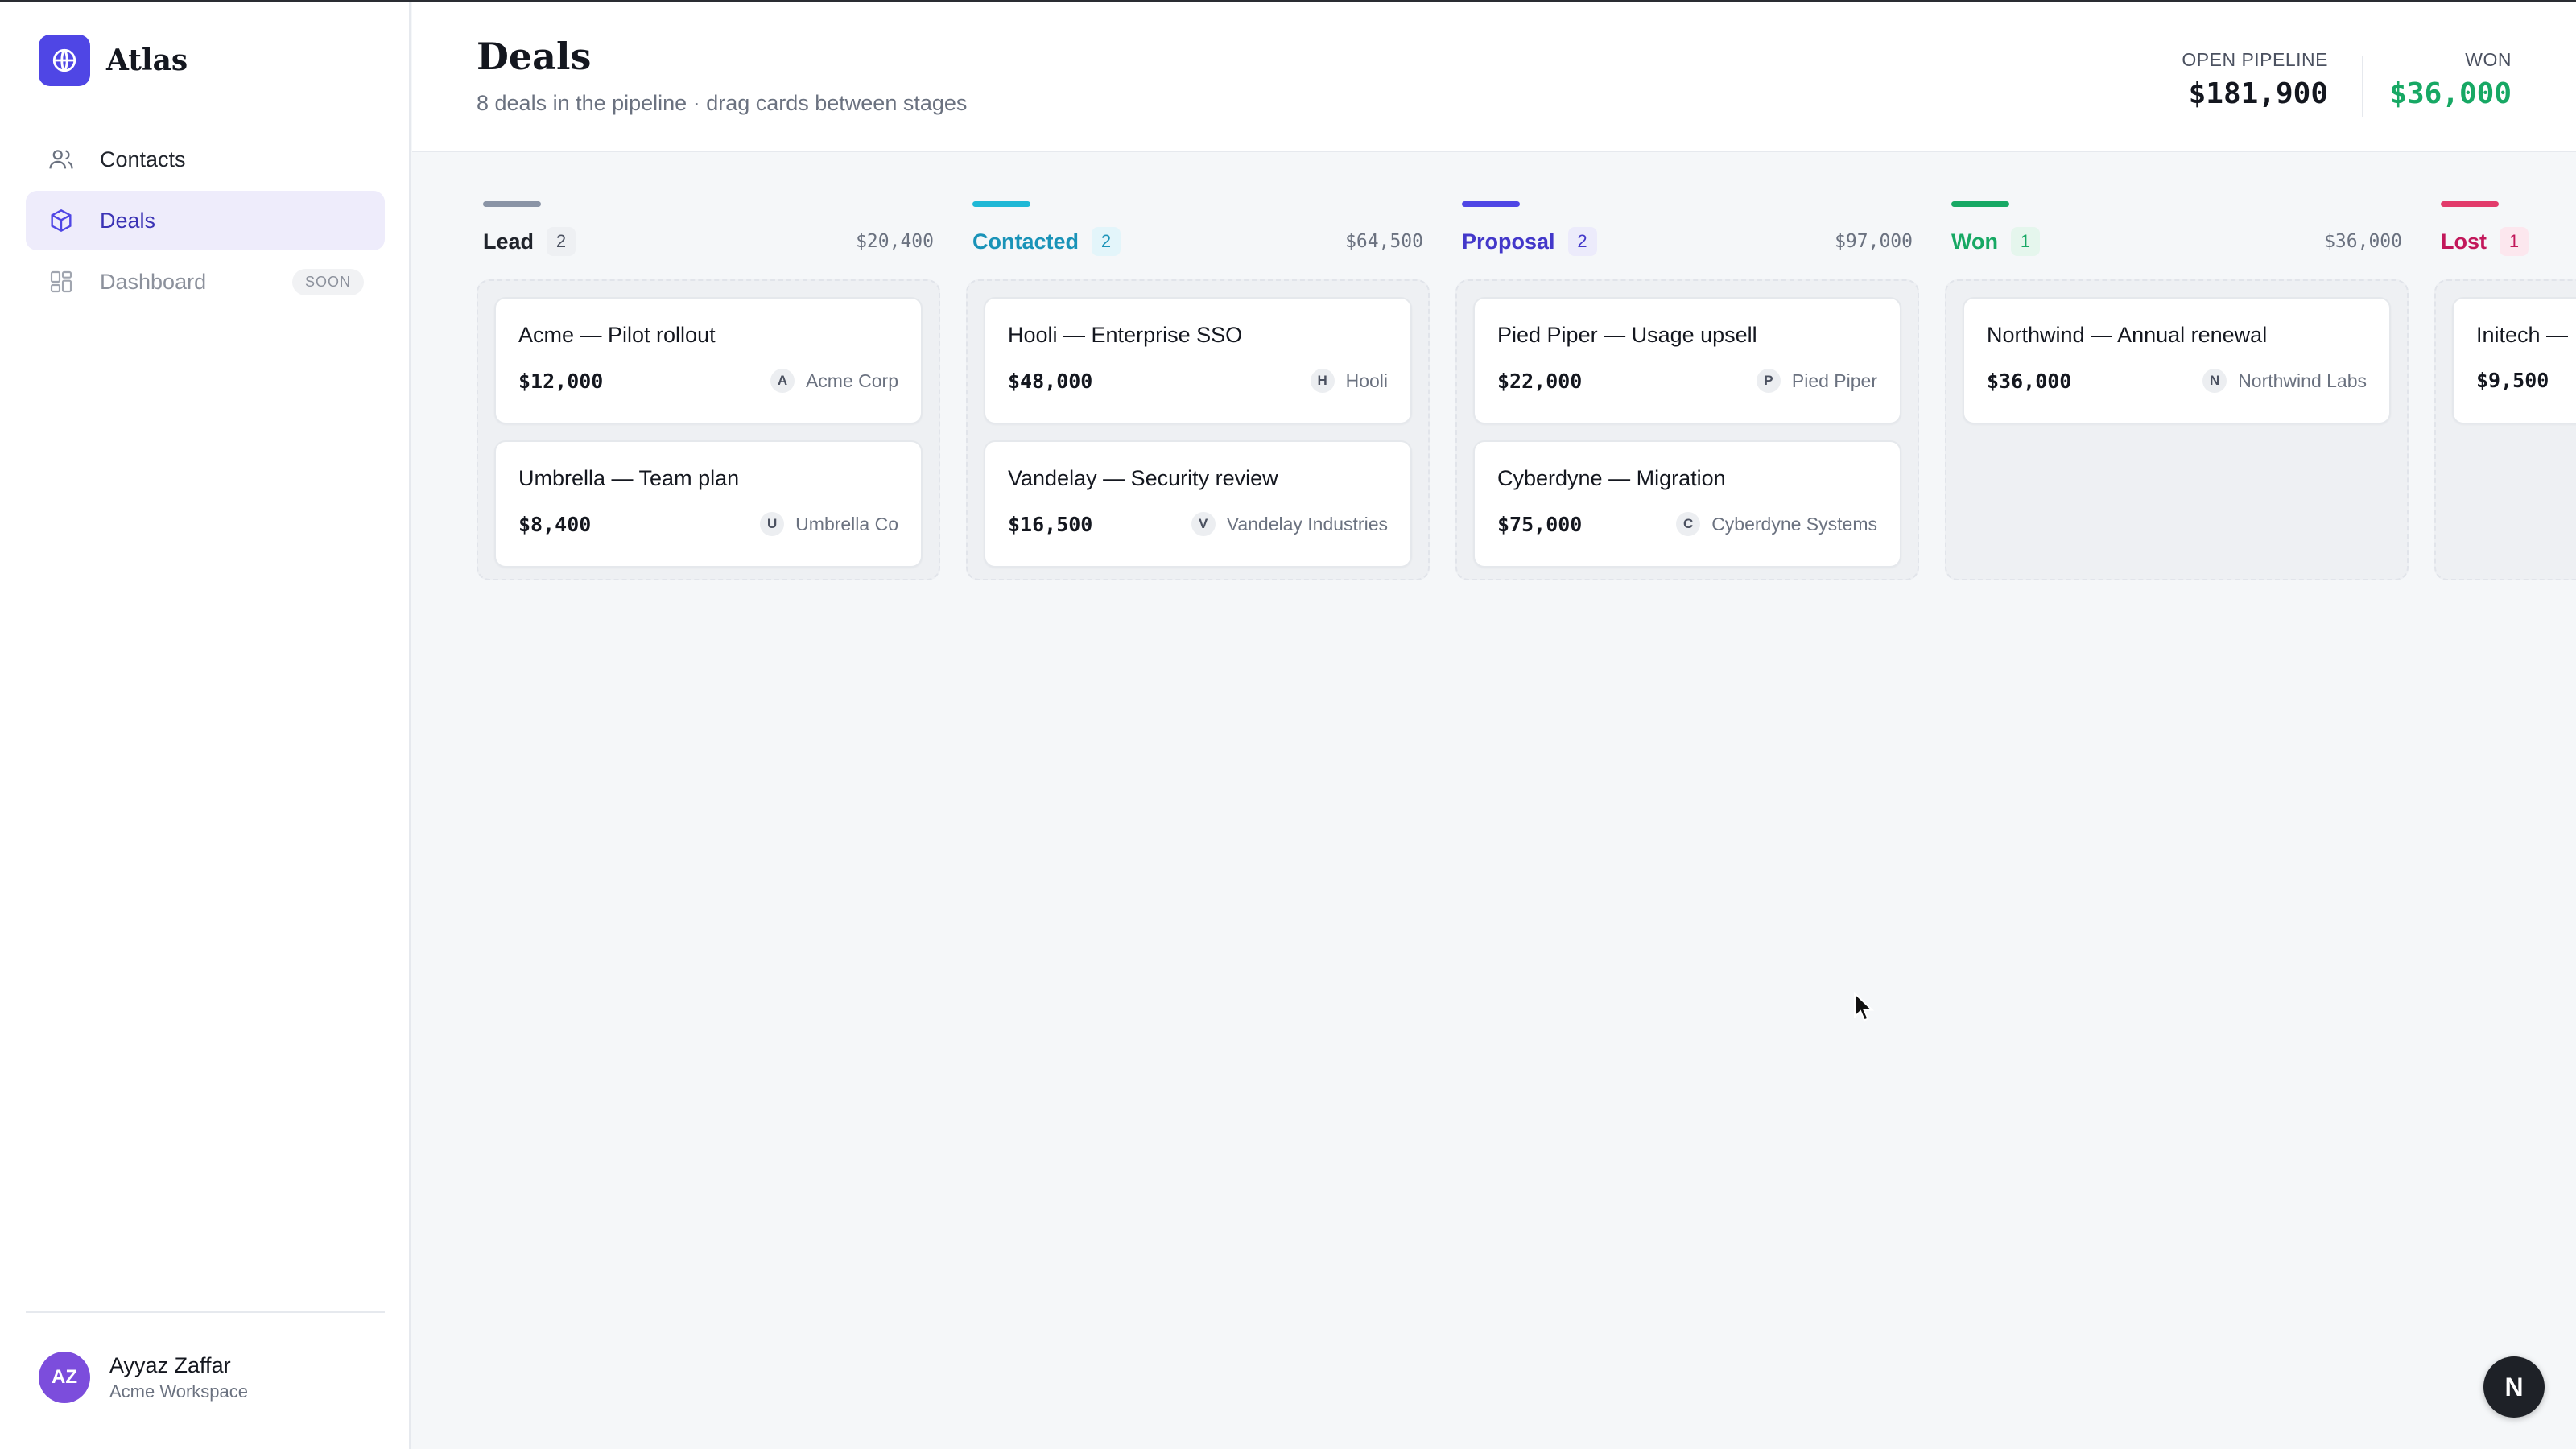 The image size is (2576, 1449). What do you see at coordinates (1974, 242) in the screenshot?
I see `column-name: Won` at bounding box center [1974, 242].